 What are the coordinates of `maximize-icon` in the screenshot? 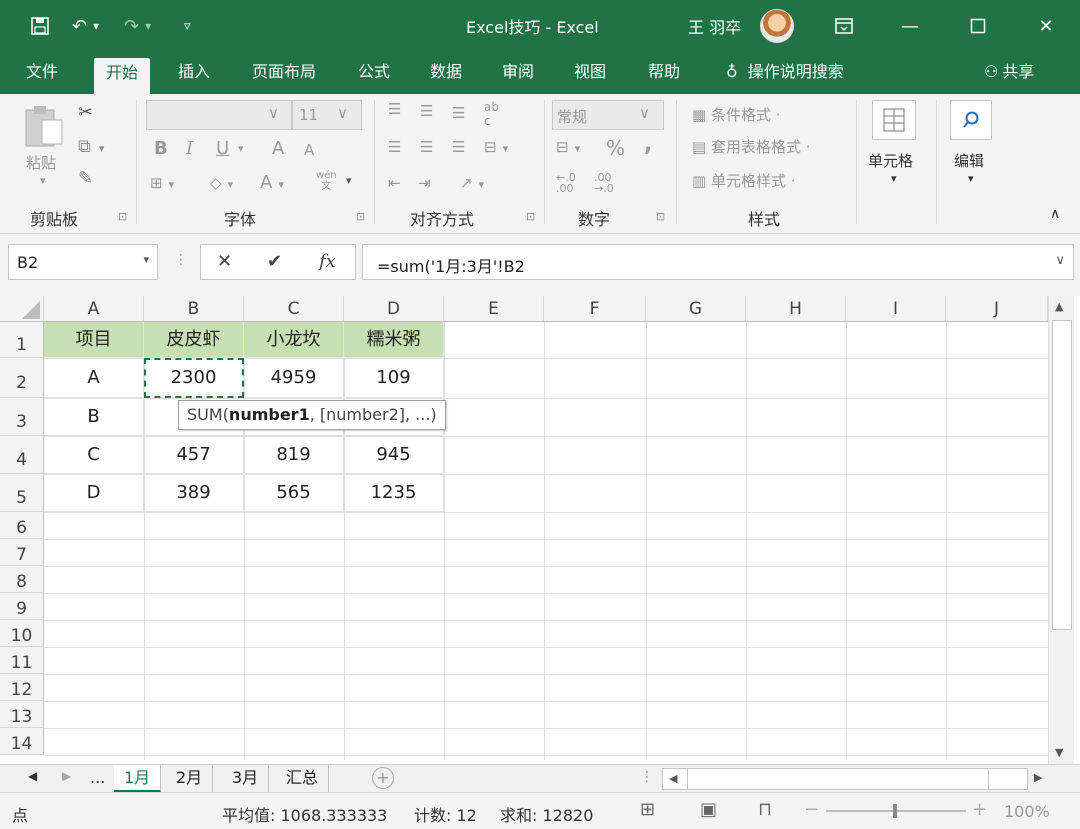 It's located at (978, 26).